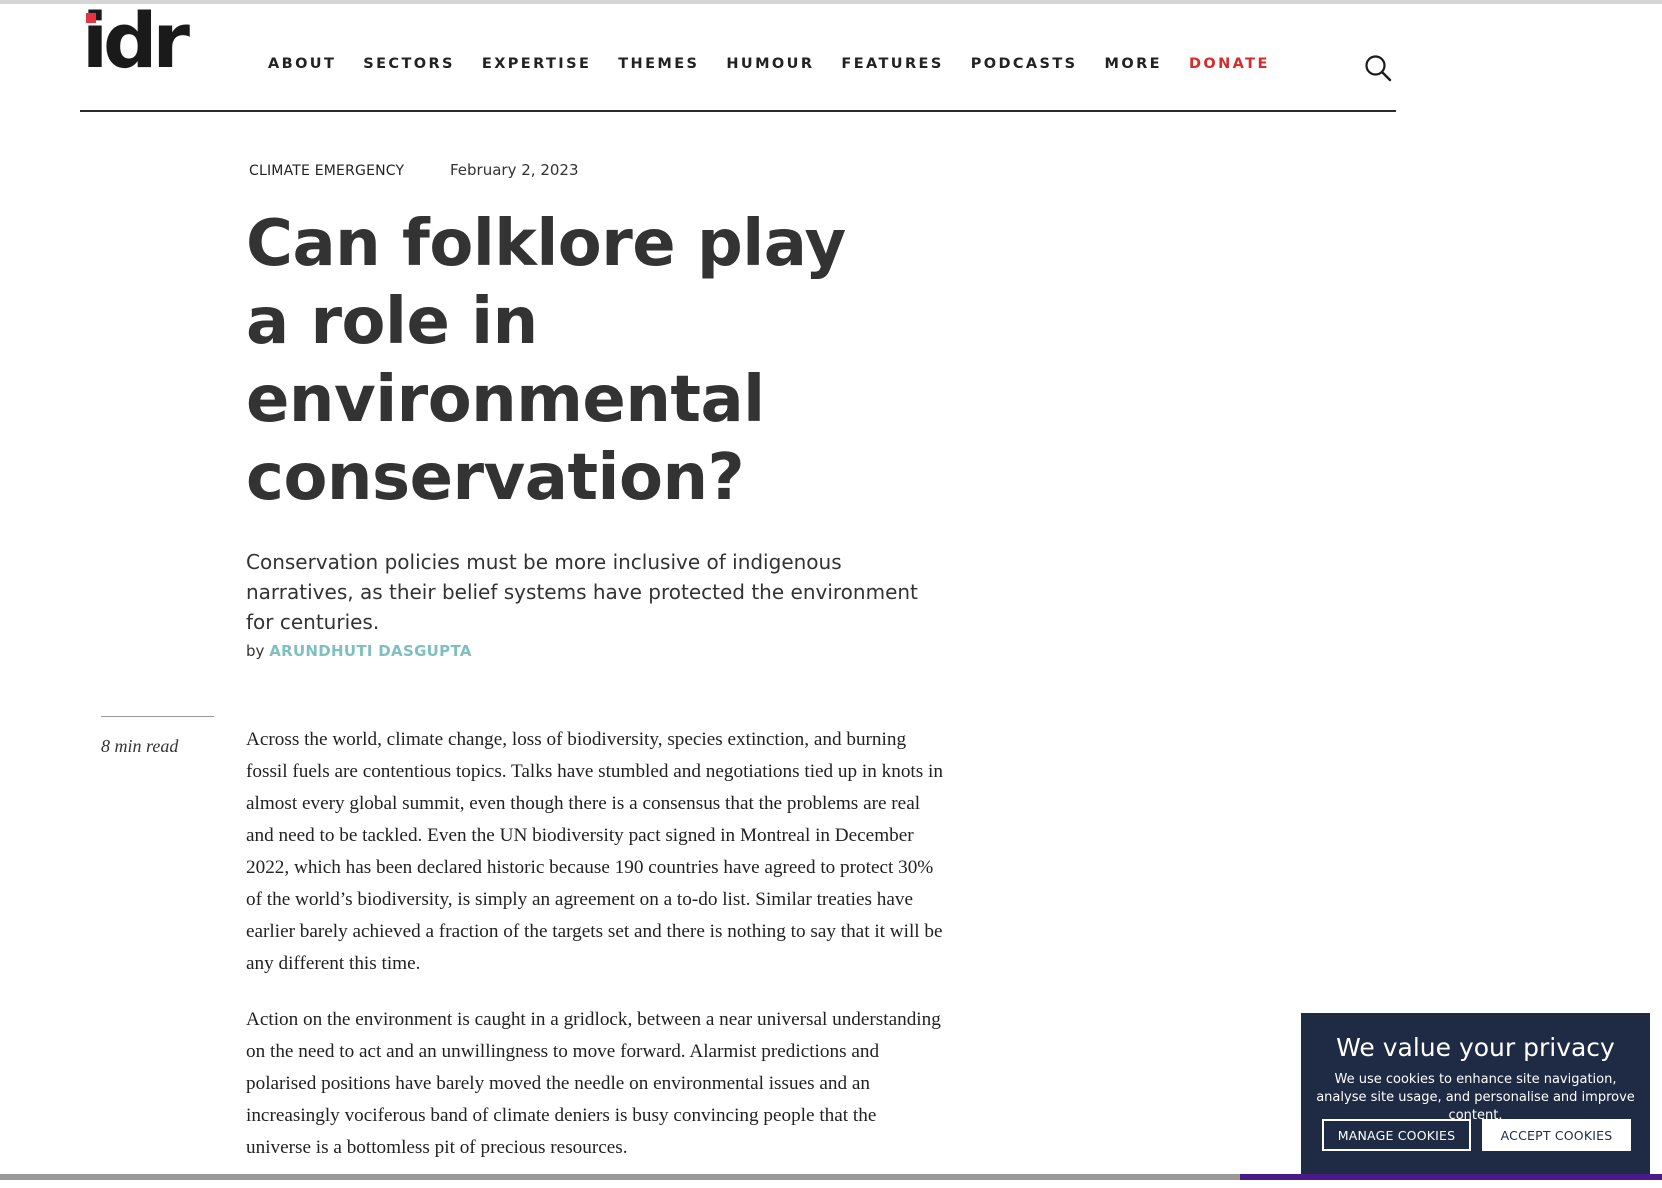  What do you see at coordinates (1476, 1135) in the screenshot?
I see `cookie-buttons: MANAGE COOKIES ACCEPT COOKIES` at bounding box center [1476, 1135].